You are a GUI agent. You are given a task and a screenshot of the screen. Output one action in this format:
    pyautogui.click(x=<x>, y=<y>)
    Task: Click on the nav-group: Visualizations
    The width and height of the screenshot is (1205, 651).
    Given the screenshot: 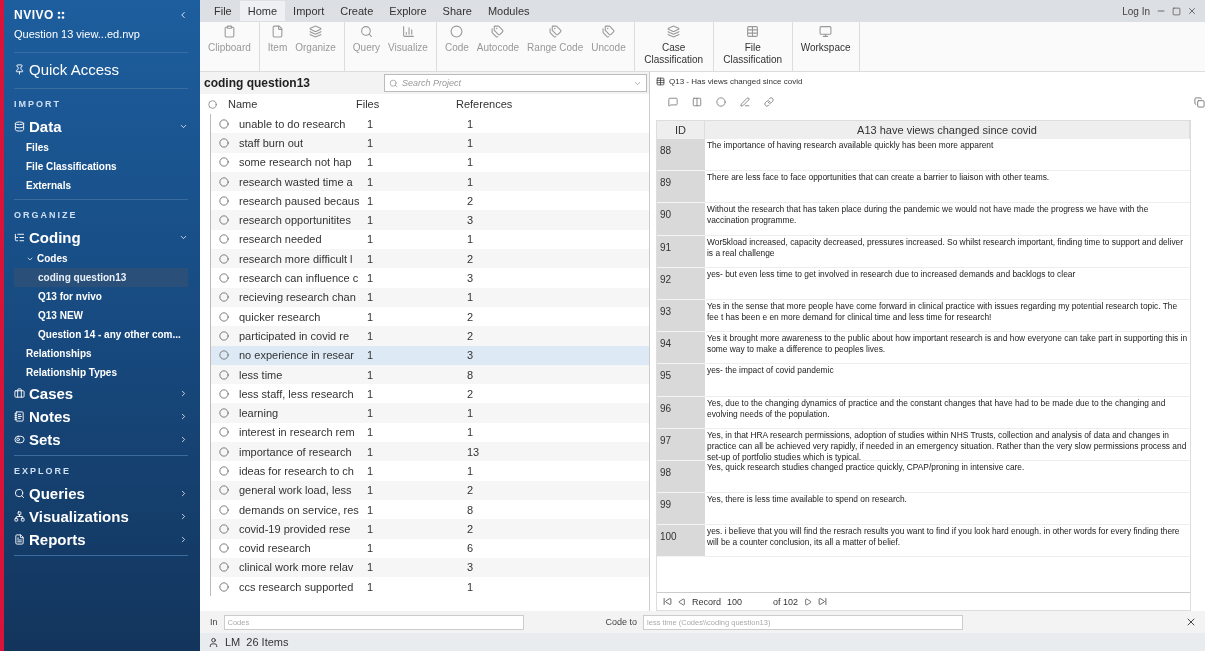 What is the action you would take?
    pyautogui.click(x=102, y=516)
    